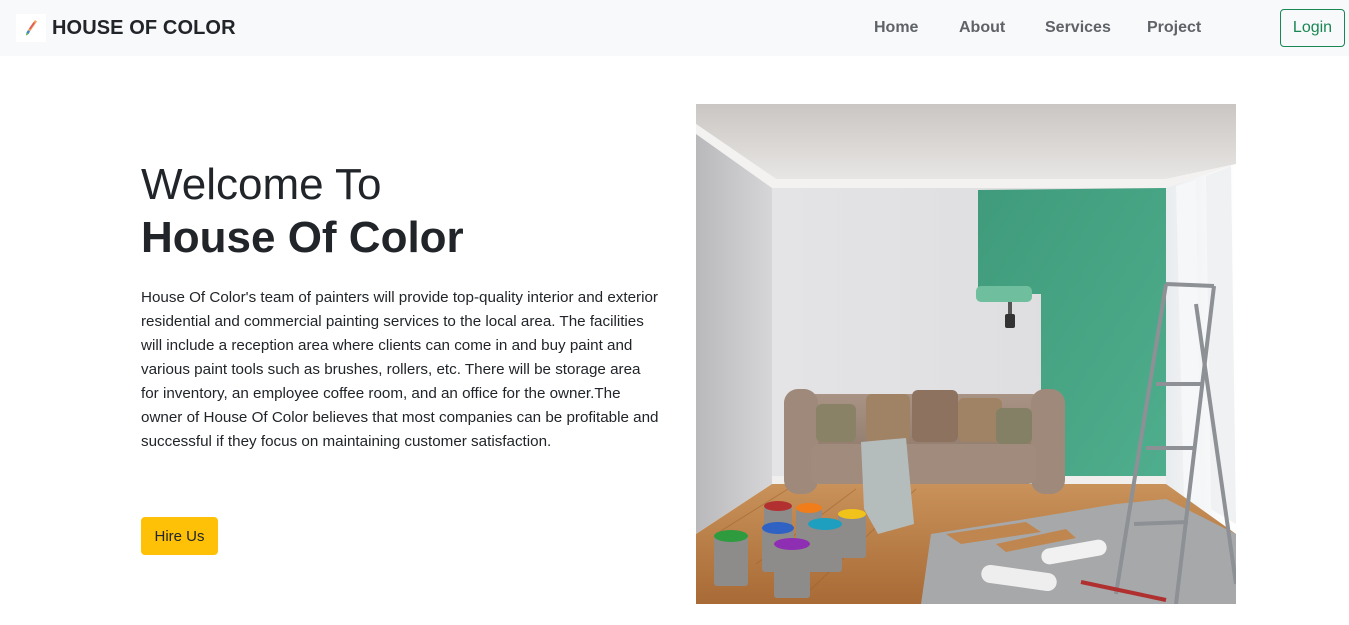 Image resolution: width=1349 pixels, height=625 pixels. I want to click on paint-brush-logo-icon, so click(31, 28).